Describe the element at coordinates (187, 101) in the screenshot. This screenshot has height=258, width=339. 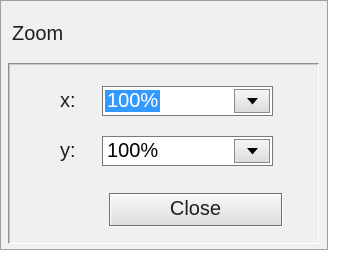
I see `zoom-x-select: 100%` at that location.